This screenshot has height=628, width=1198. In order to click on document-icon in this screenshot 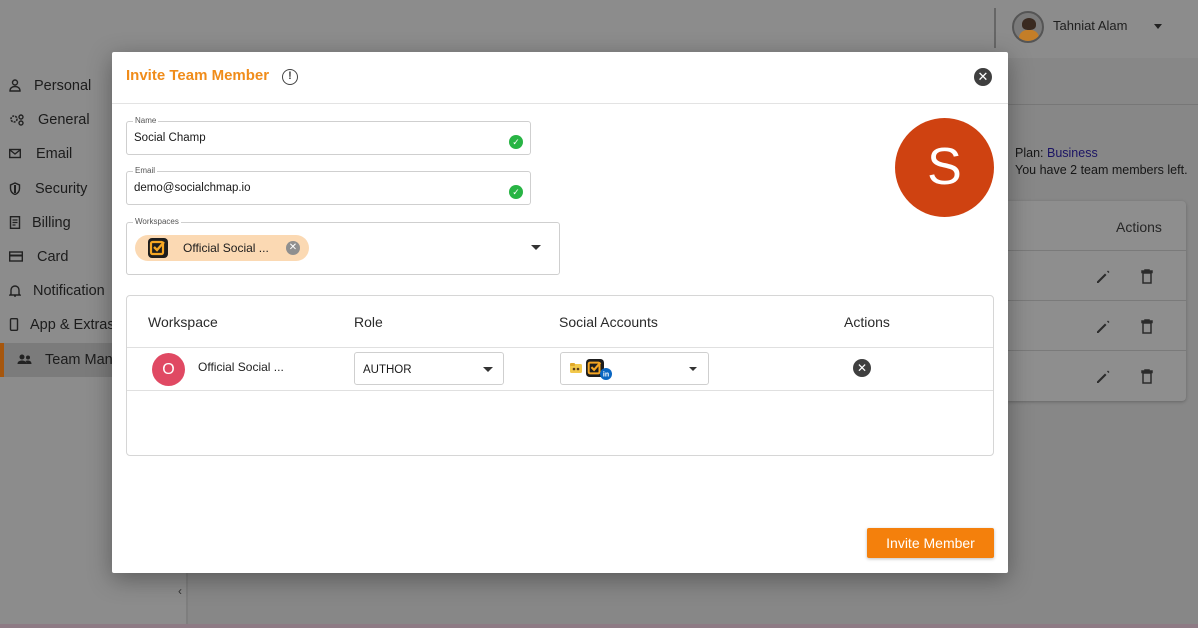, I will do `click(15, 222)`.